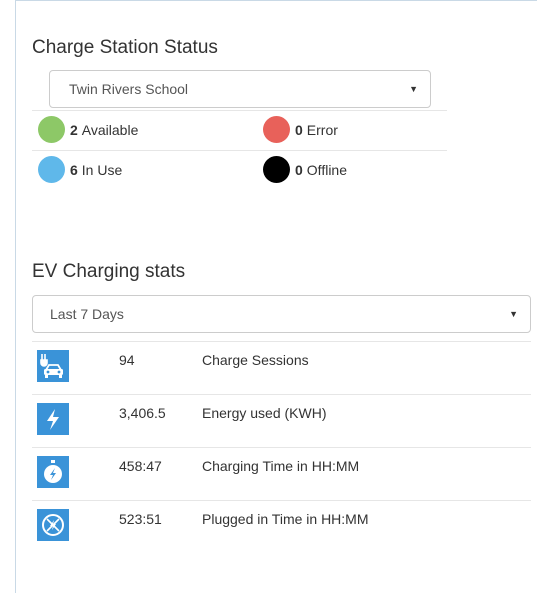  I want to click on charging-time-label: Charging Time in HH:MM, so click(281, 466).